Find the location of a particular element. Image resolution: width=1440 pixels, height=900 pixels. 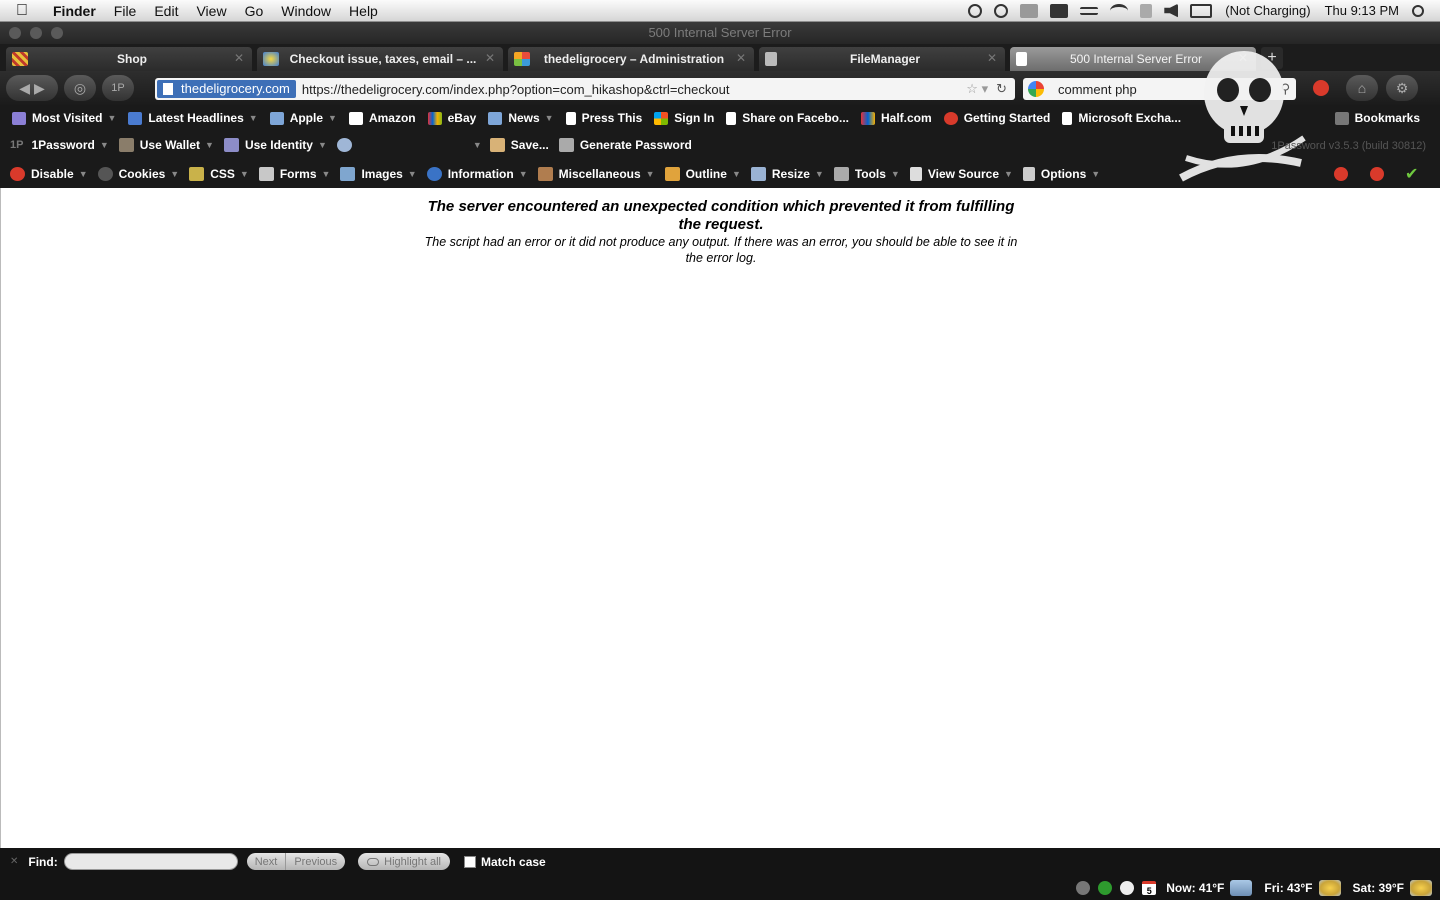

webdev-label: Information is located at coordinates (480, 173).